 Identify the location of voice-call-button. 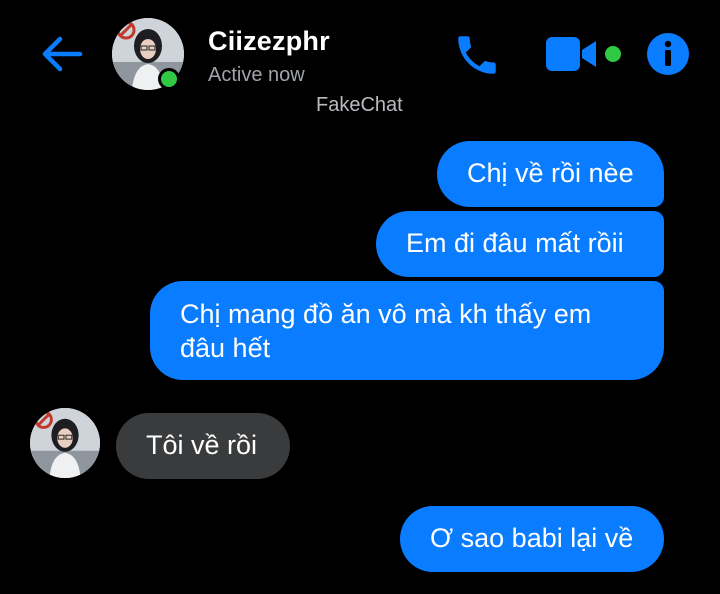
(477, 55).